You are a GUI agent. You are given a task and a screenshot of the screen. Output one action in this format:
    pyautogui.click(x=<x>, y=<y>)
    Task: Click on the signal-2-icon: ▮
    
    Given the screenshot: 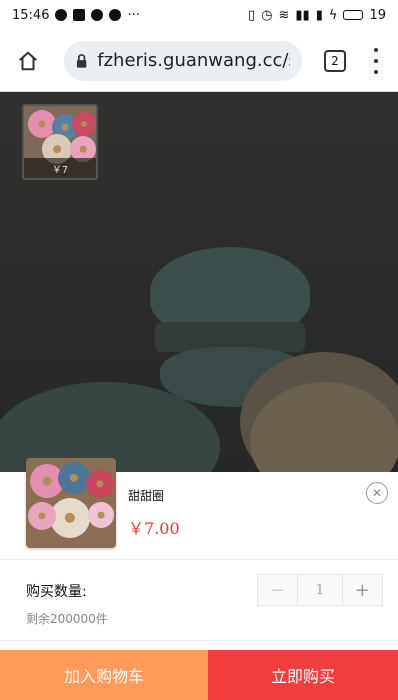 What is the action you would take?
    pyautogui.click(x=319, y=15)
    